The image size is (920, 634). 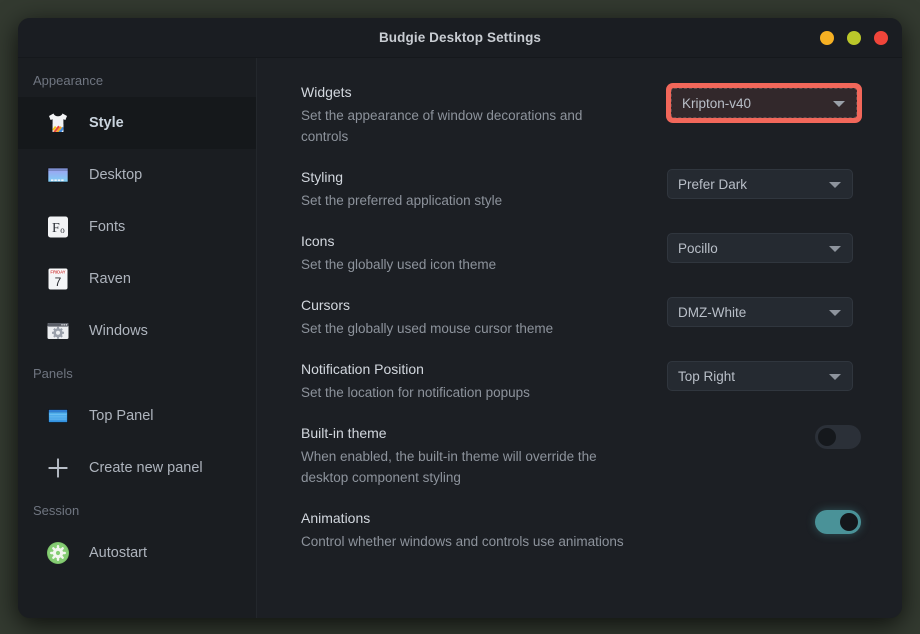 I want to click on sidebar-item-autostart: Autostart, so click(x=137, y=553).